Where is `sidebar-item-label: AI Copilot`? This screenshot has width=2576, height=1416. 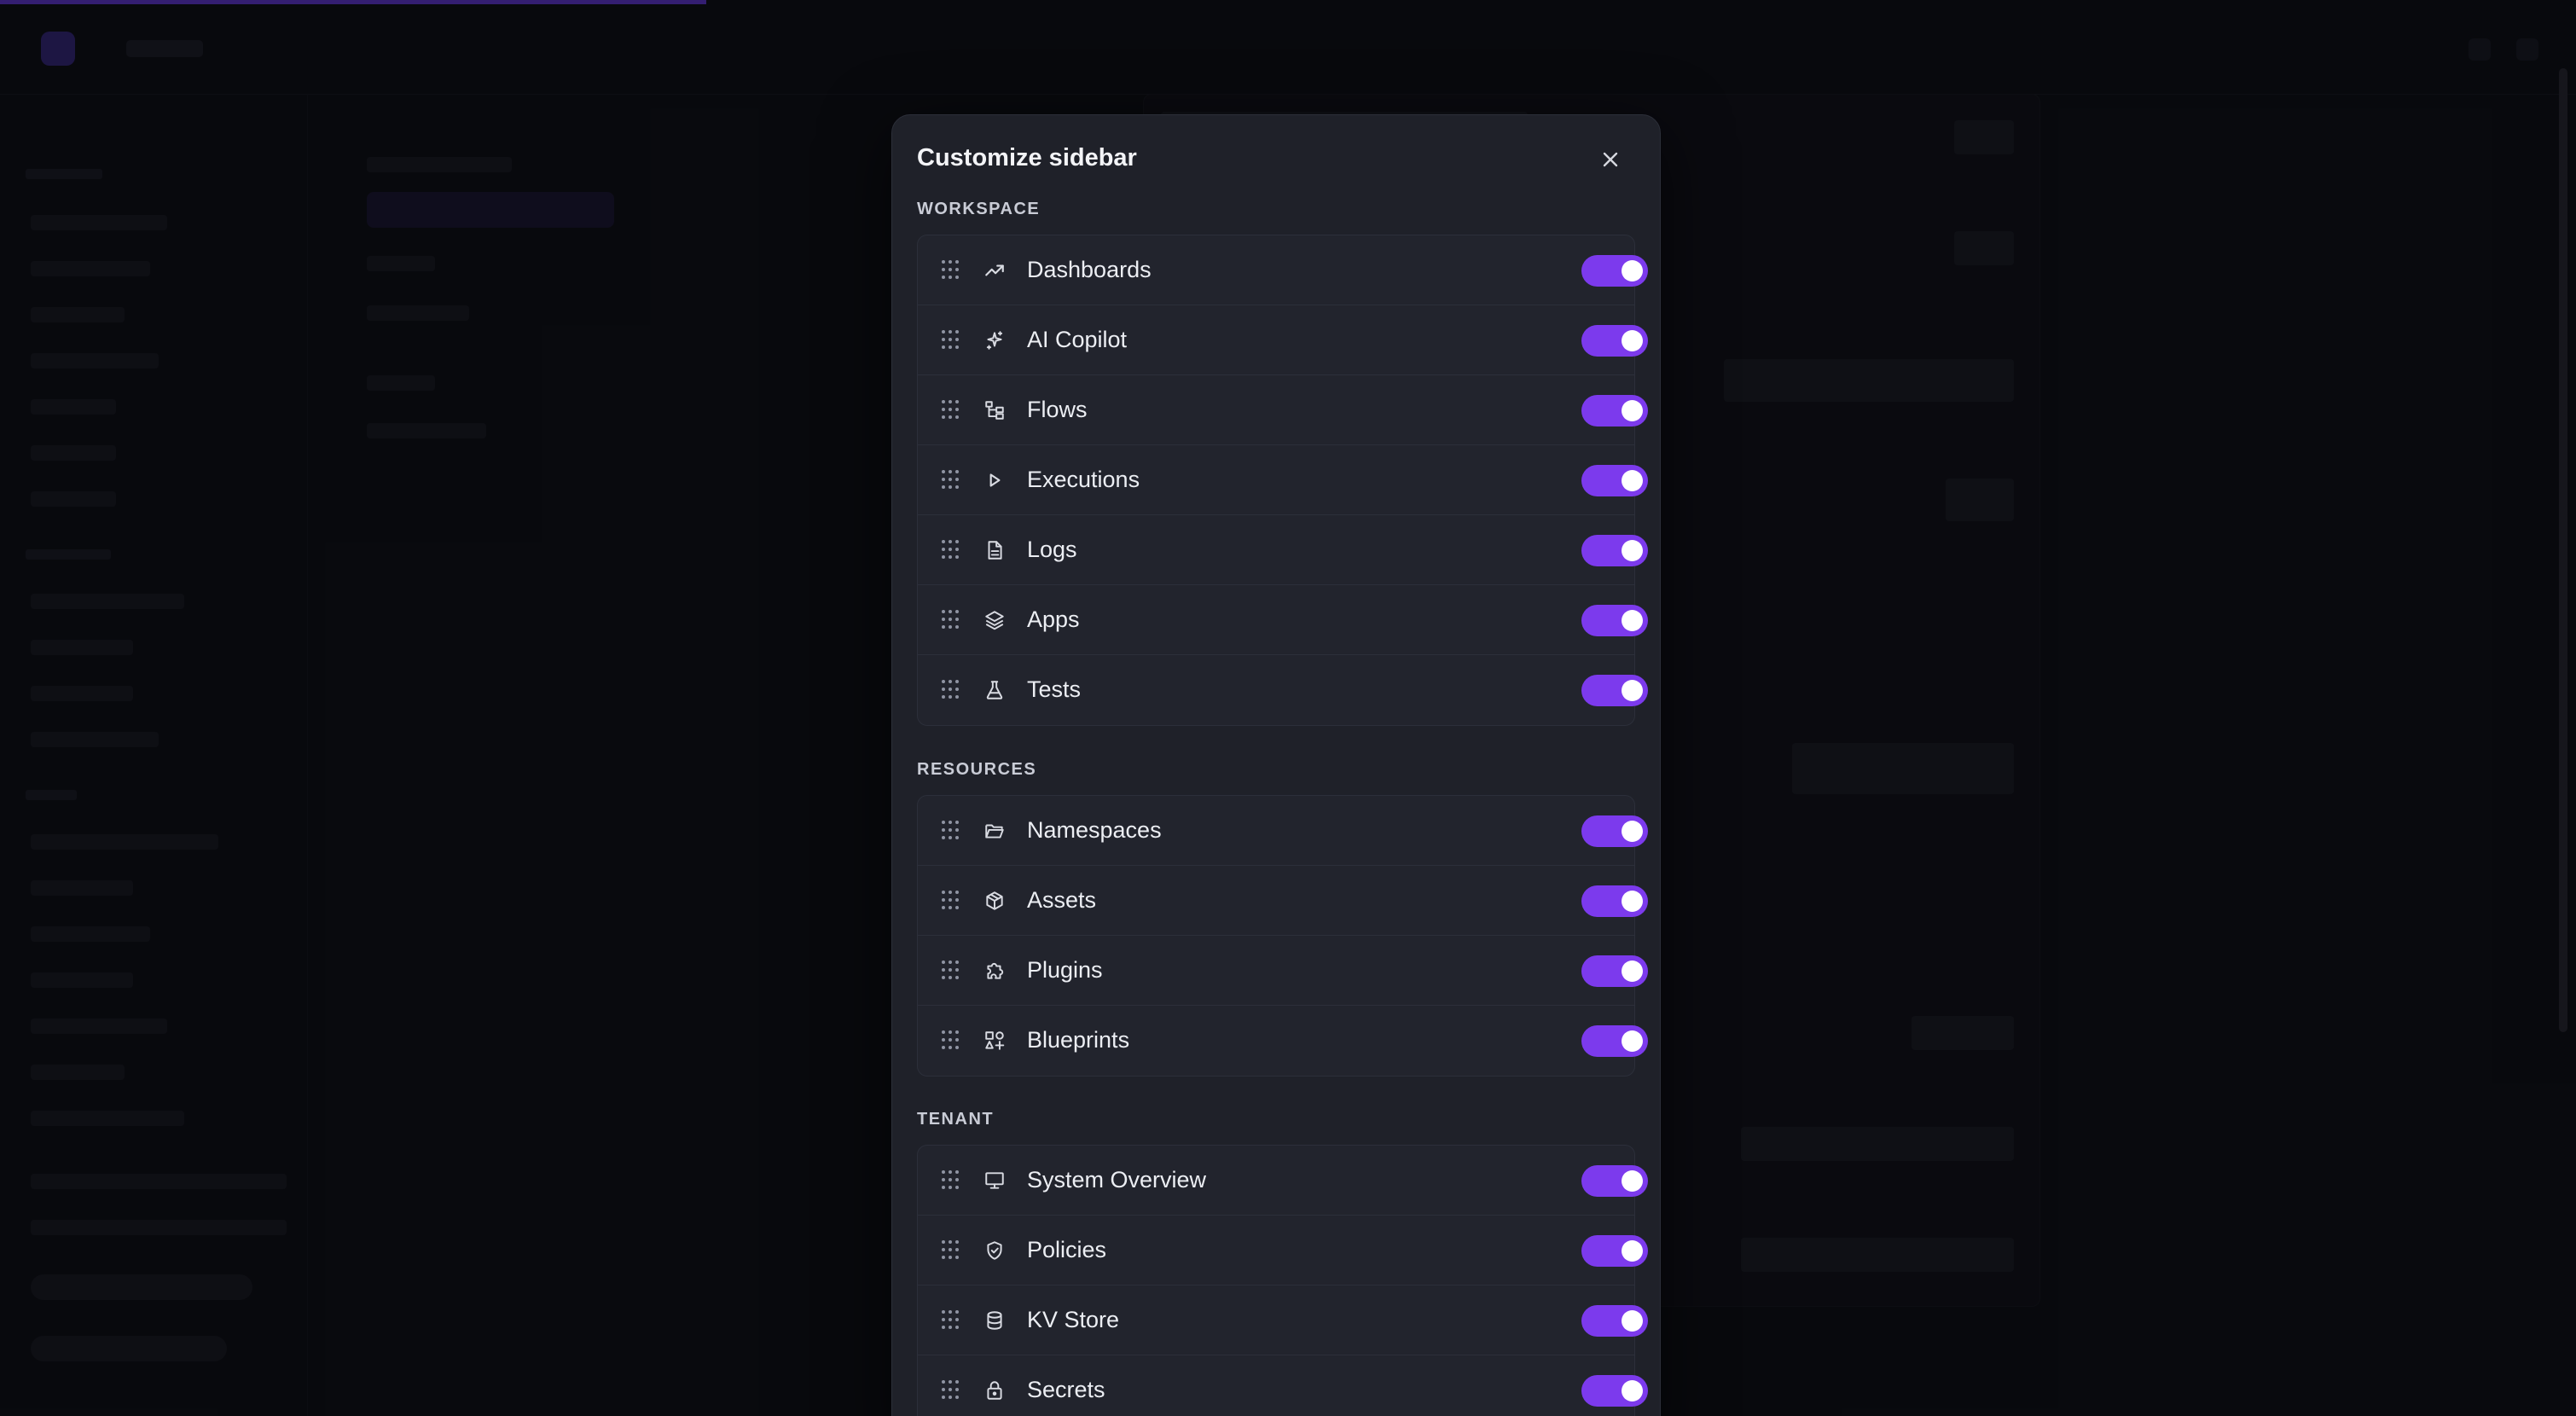
sidebar-item-label: AI Copilot is located at coordinates (1077, 339).